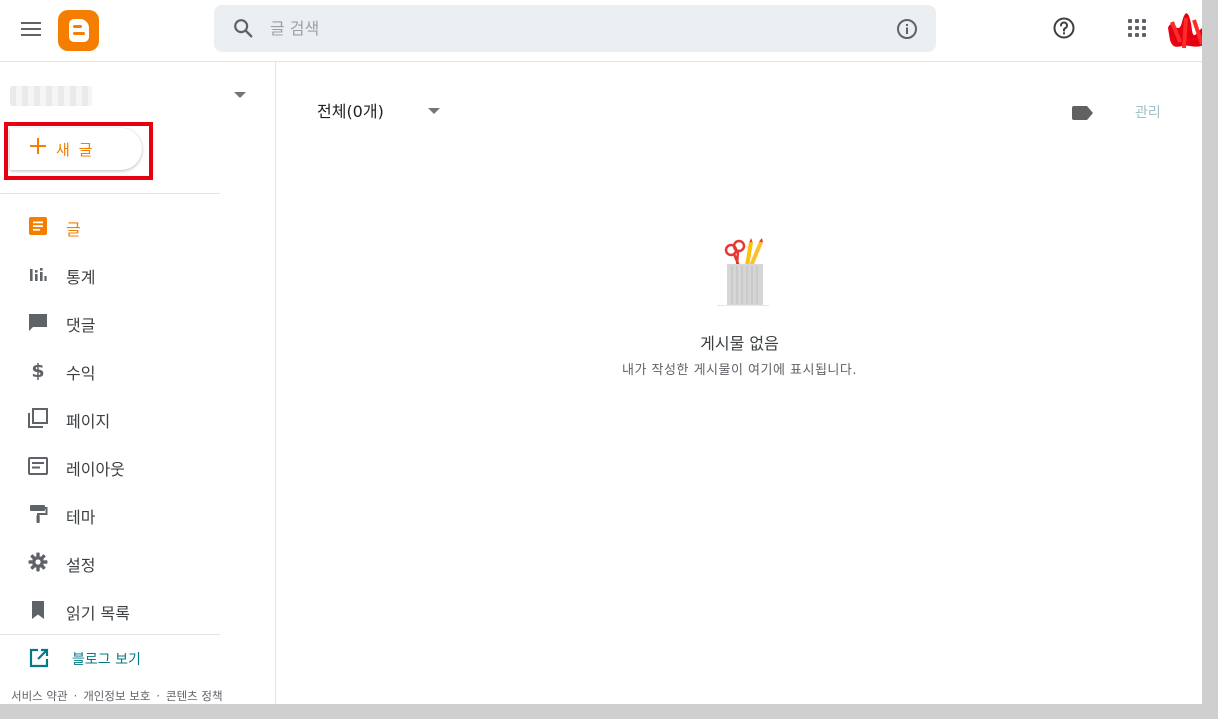 The width and height of the screenshot is (1218, 719). What do you see at coordinates (81, 565) in the screenshot?
I see `sidebar-item-label: 설정` at bounding box center [81, 565].